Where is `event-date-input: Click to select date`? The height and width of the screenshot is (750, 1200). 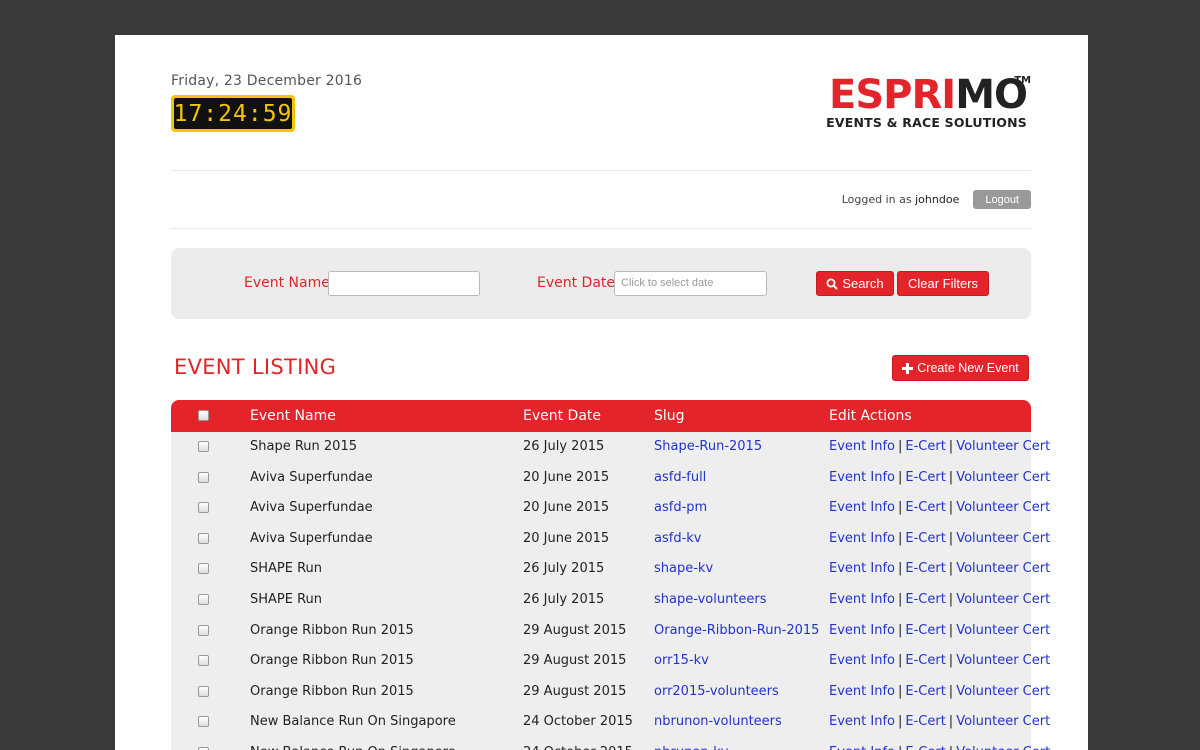
event-date-input: Click to select date is located at coordinates (690, 283).